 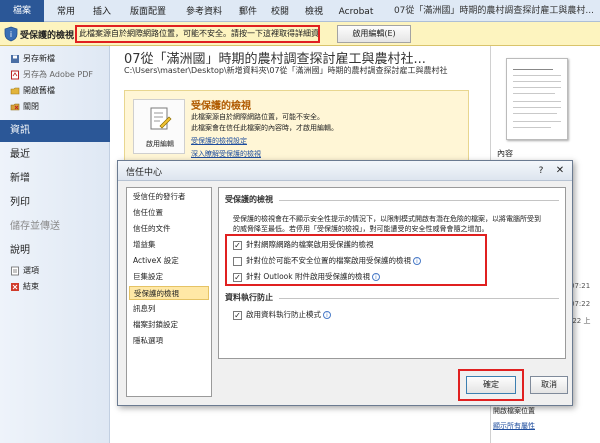 I want to click on dialog-nav-trusted-locations: 信任位置, so click(x=148, y=213).